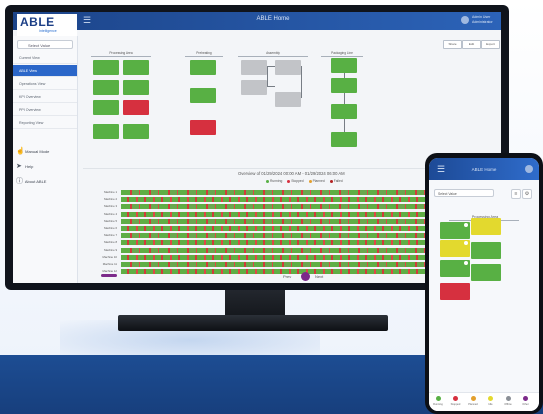  What do you see at coordinates (455, 404) in the screenshot?
I see `tab-label: Stopped` at bounding box center [455, 404].